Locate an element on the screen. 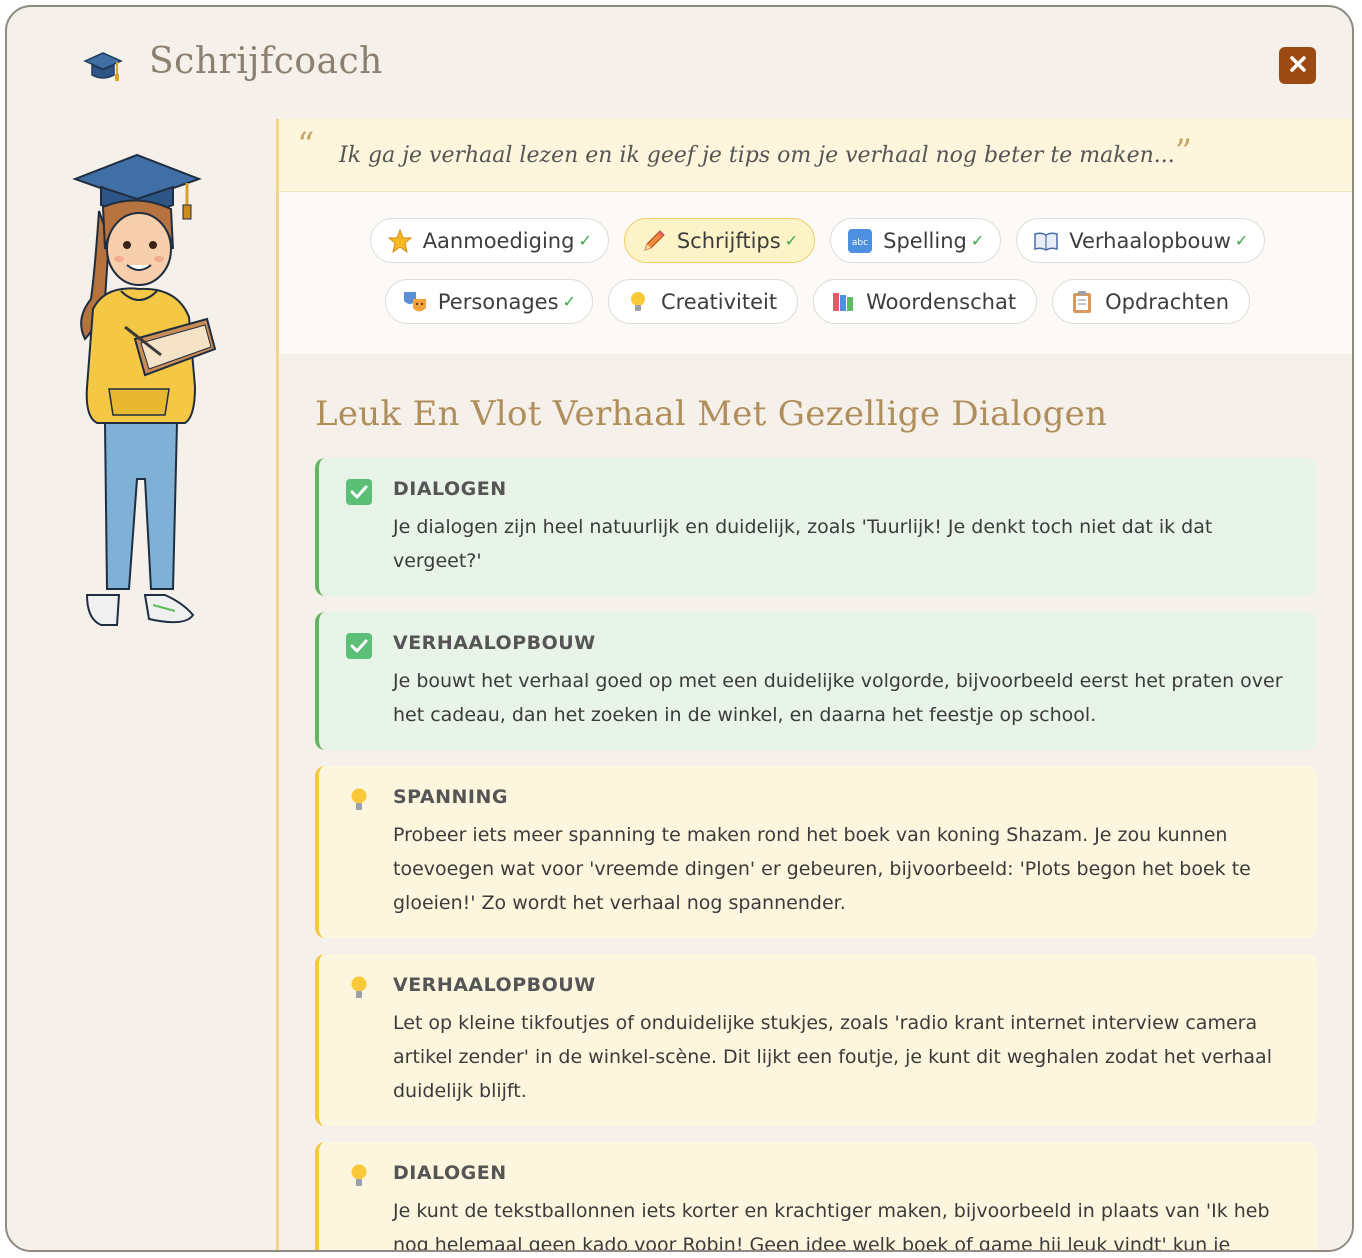 This screenshot has width=1362, height=1258. tab-label: Personages is located at coordinates (498, 301).